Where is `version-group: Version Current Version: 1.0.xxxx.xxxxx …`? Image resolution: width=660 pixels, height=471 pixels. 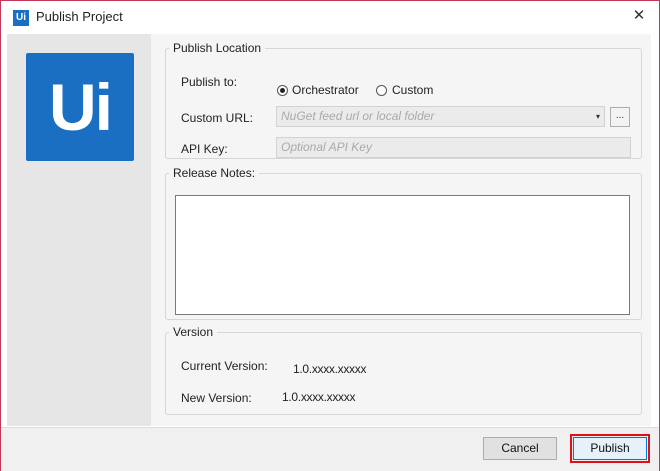 version-group: Version Current Version: 1.0.xxxx.xxxxx … is located at coordinates (403, 370).